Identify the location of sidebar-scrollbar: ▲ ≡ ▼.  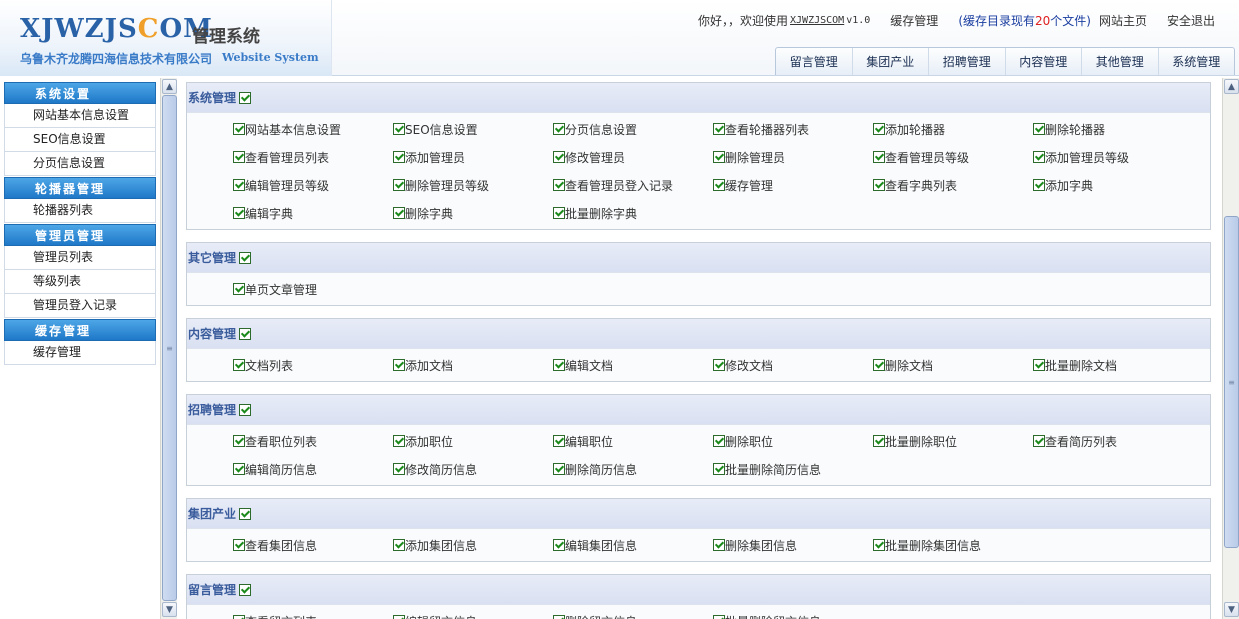
(168, 348).